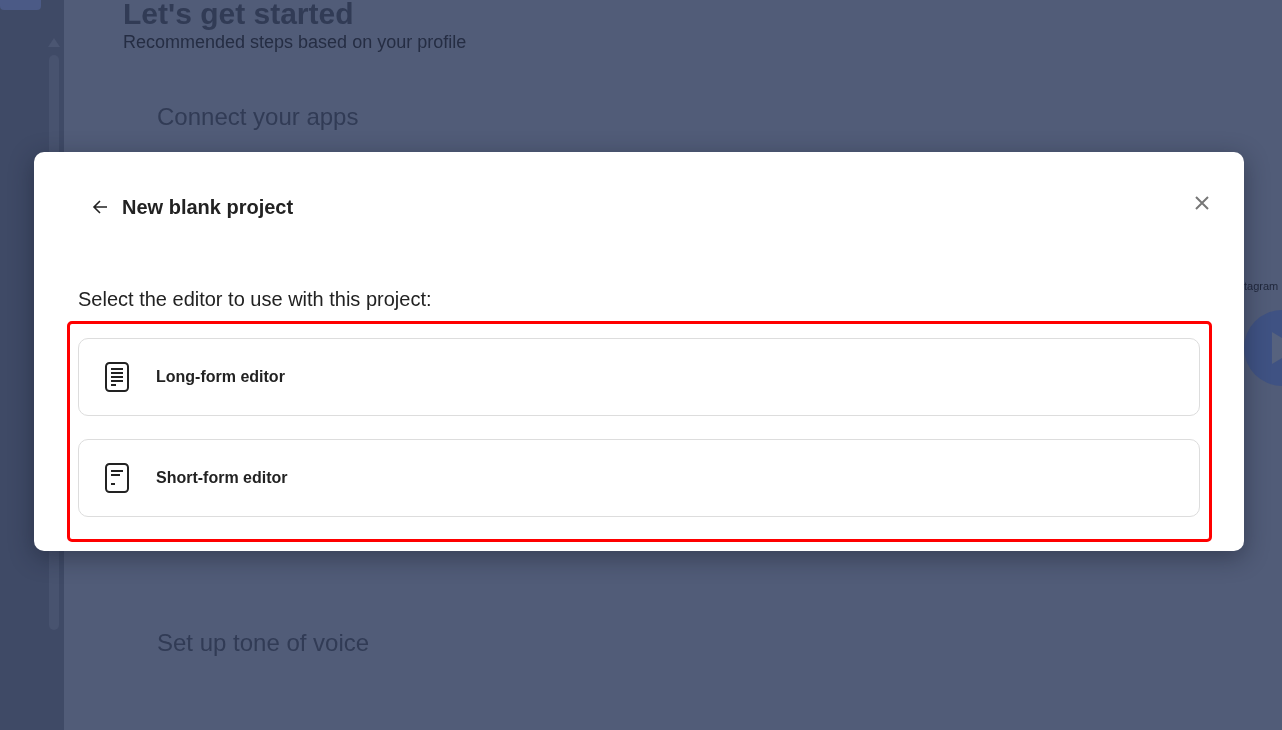 The width and height of the screenshot is (1282, 730). What do you see at coordinates (1262, 286) in the screenshot?
I see `card-label: tagram` at bounding box center [1262, 286].